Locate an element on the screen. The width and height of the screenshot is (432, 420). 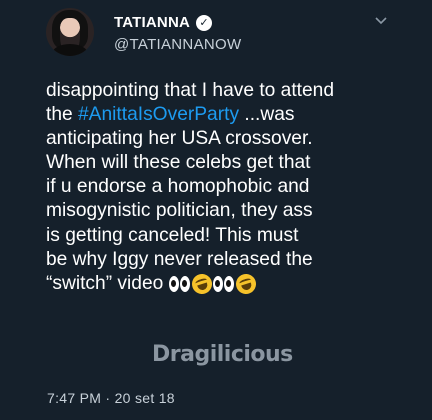
tweet-timestamp: 7:47 PM · 20 set 18 is located at coordinates (111, 398).